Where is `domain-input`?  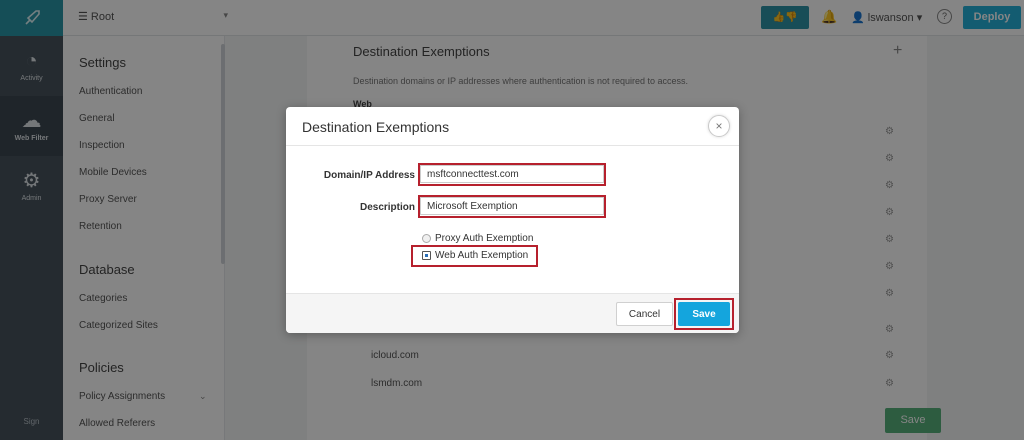
domain-input is located at coordinates (512, 174).